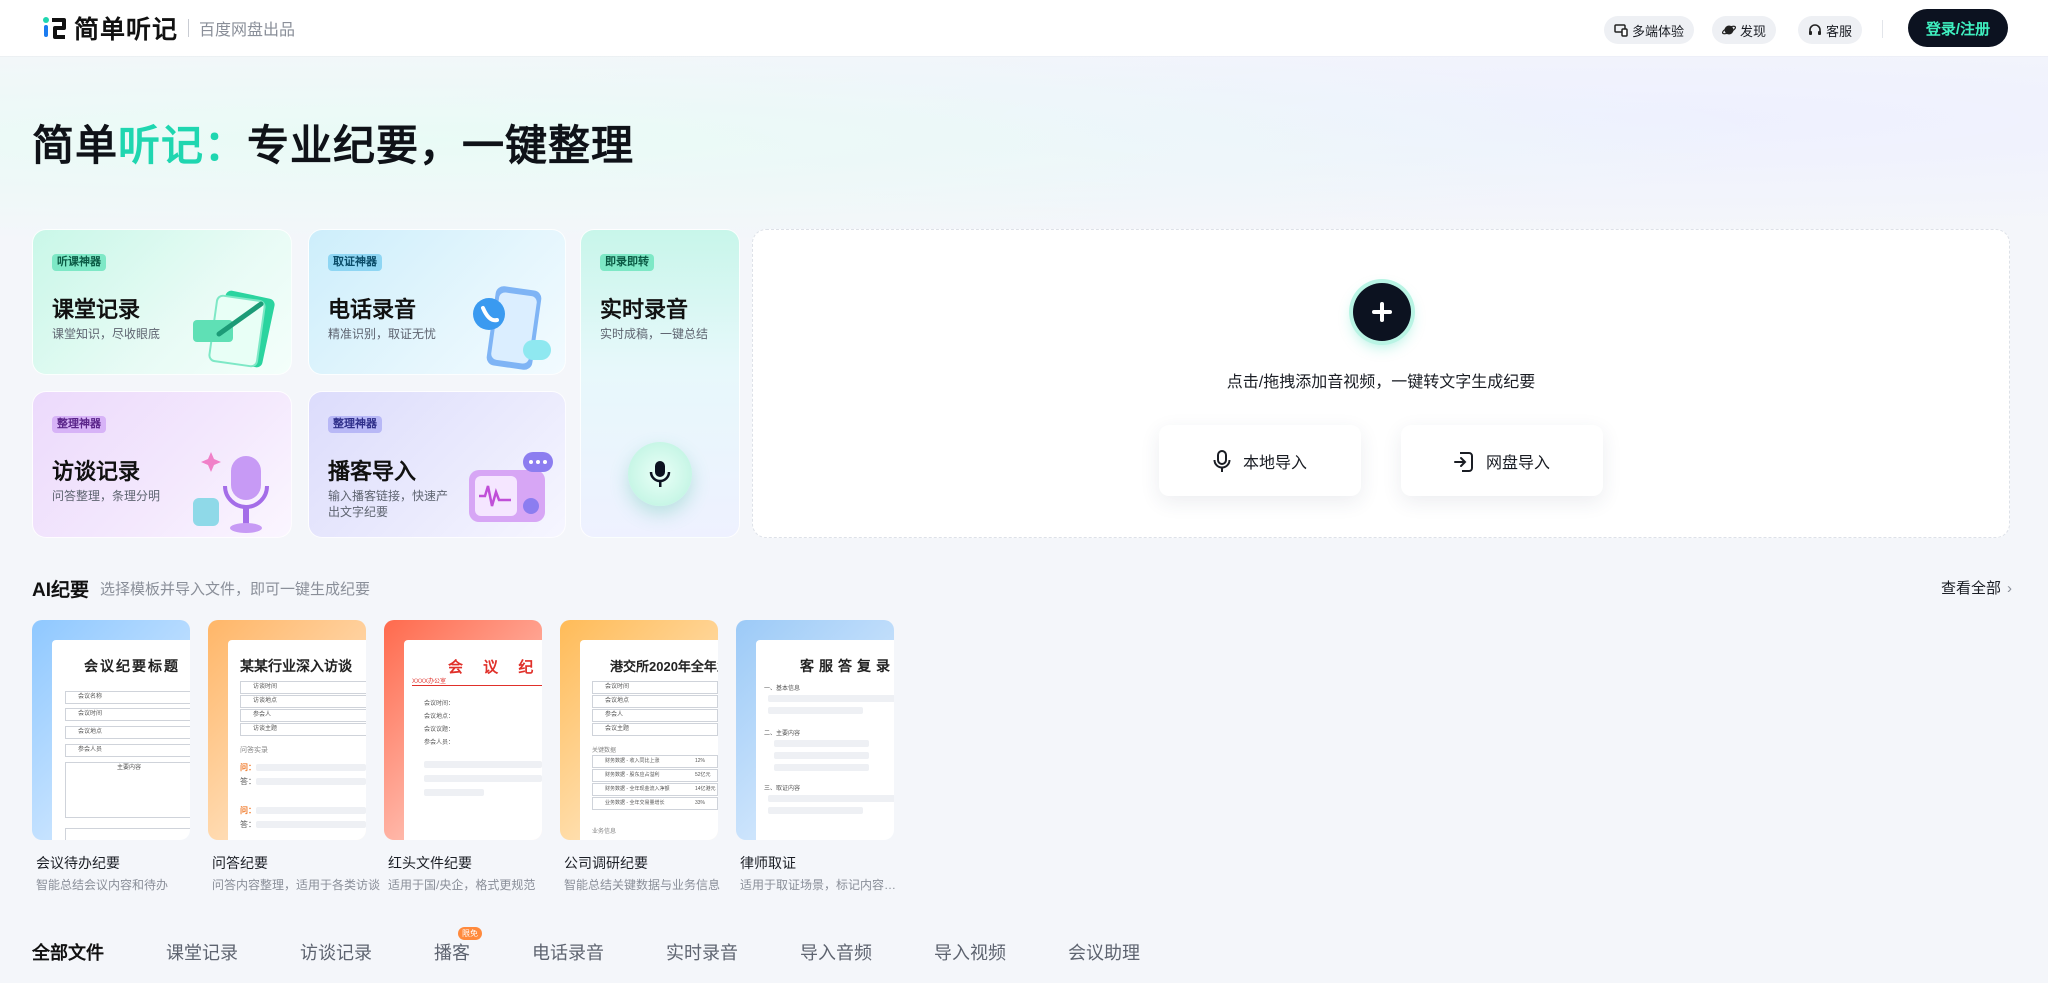  Describe the element at coordinates (372, 309) in the screenshot. I see `card-title: 电话录音` at that location.